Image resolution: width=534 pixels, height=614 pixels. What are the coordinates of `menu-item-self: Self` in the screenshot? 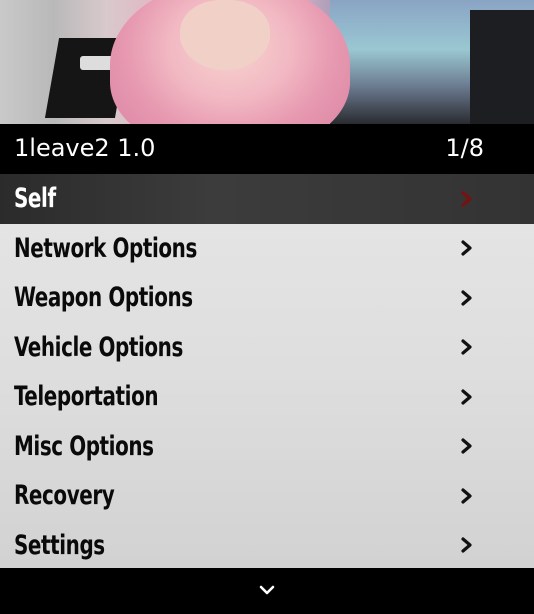 It's located at (267, 199).